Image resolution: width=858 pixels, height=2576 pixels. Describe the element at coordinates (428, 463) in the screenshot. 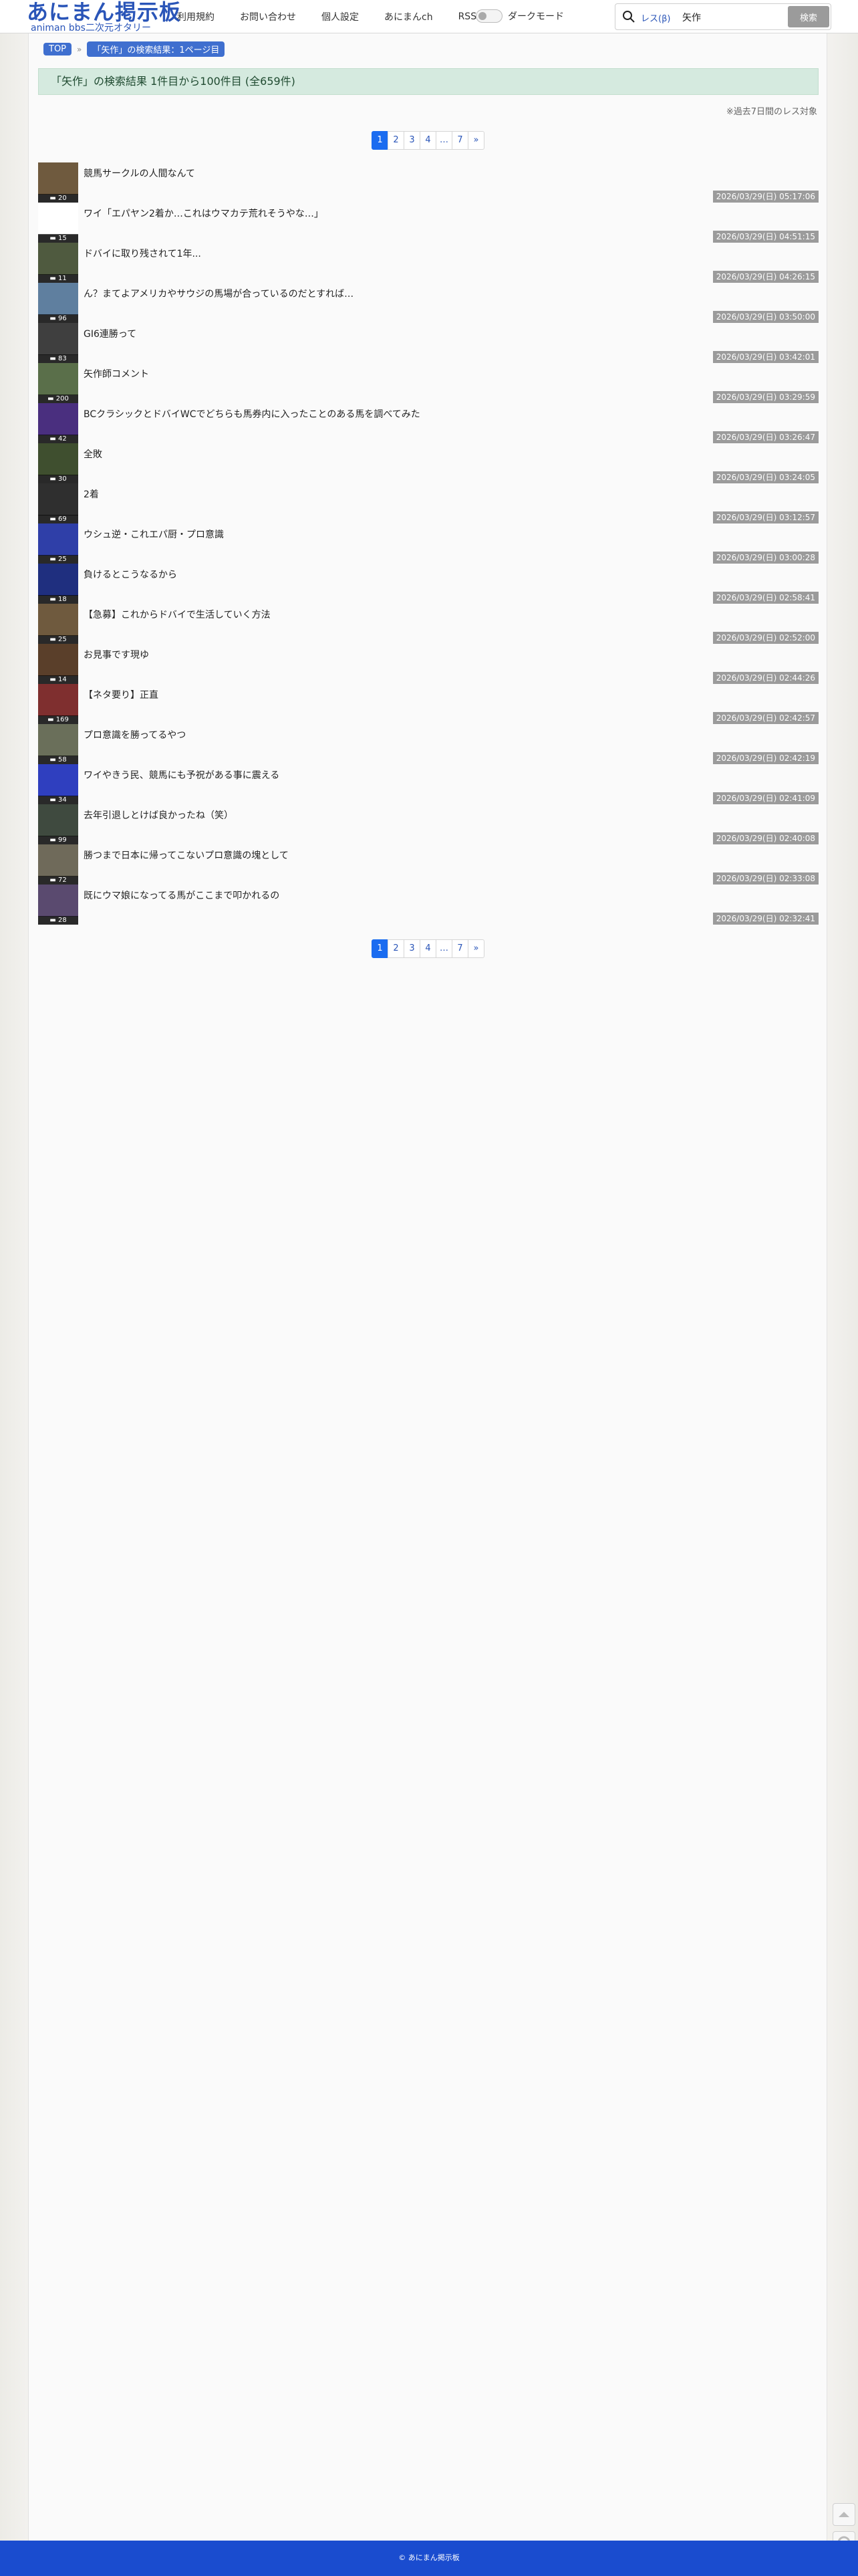

I see `thread-row: ▬ 30 全敗 2026/03/29(日) 03:24:05` at that location.